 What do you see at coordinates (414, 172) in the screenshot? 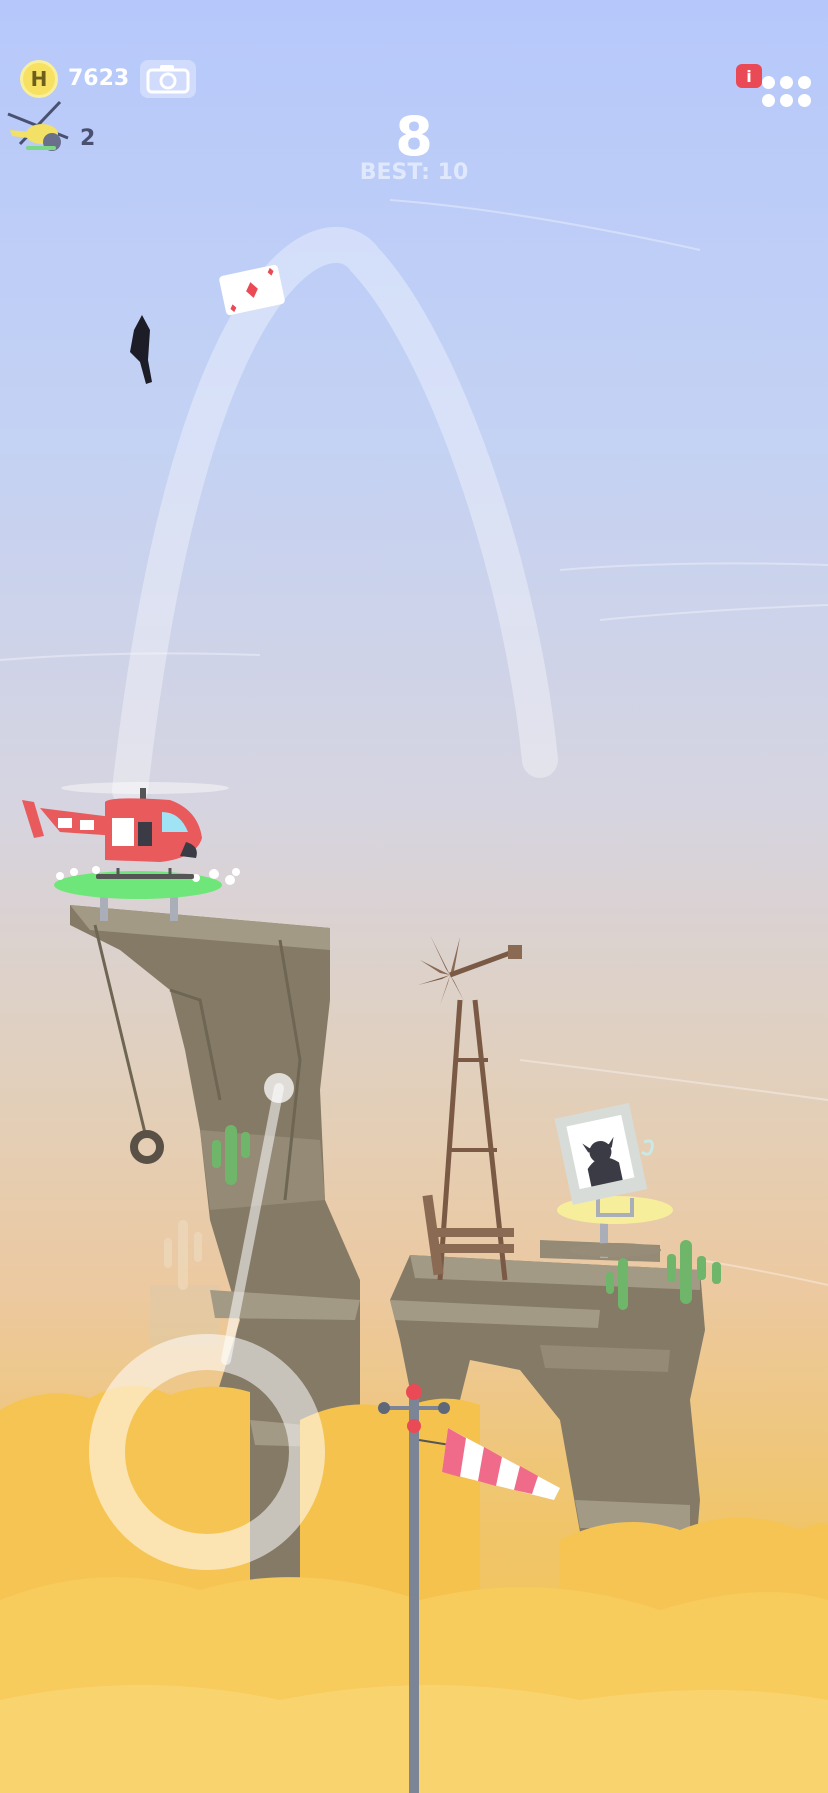
I see `best-score: BEST: 10` at bounding box center [414, 172].